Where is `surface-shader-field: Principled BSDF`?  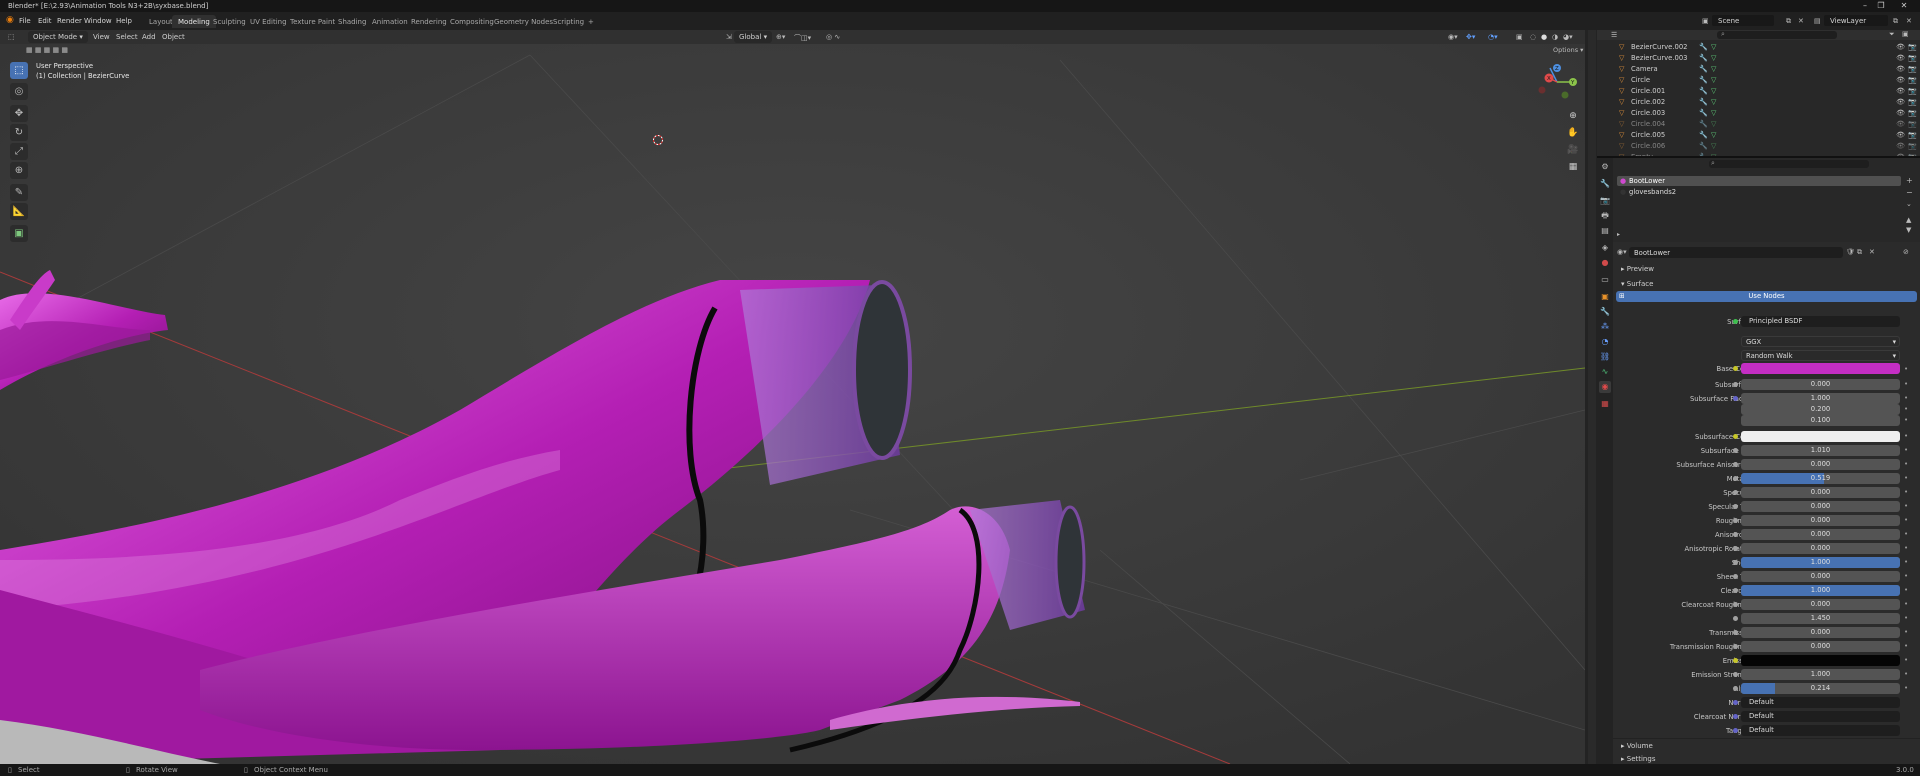 surface-shader-field: Principled BSDF is located at coordinates (1820, 321).